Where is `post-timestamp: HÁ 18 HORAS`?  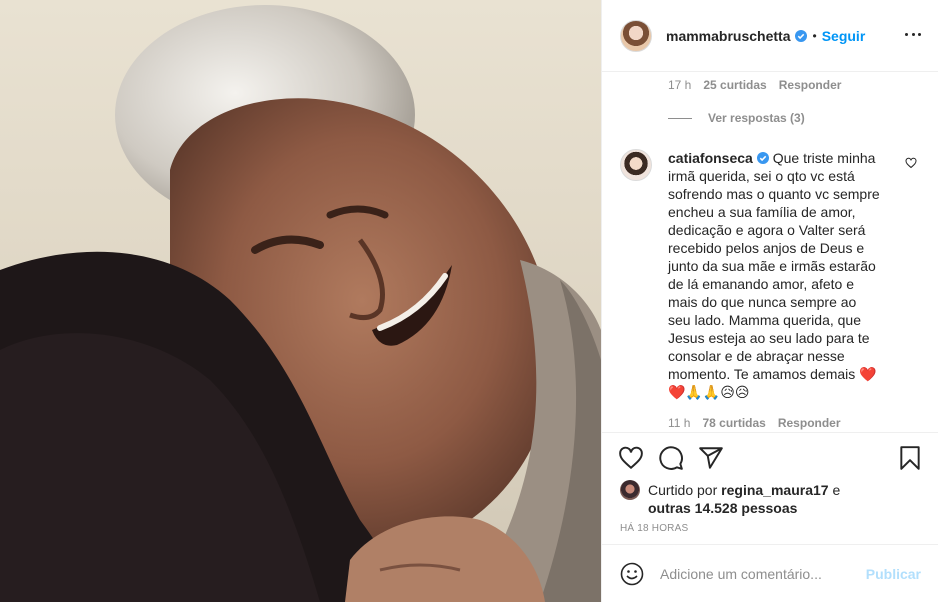
post-timestamp: HÁ 18 HORAS is located at coordinates (654, 528).